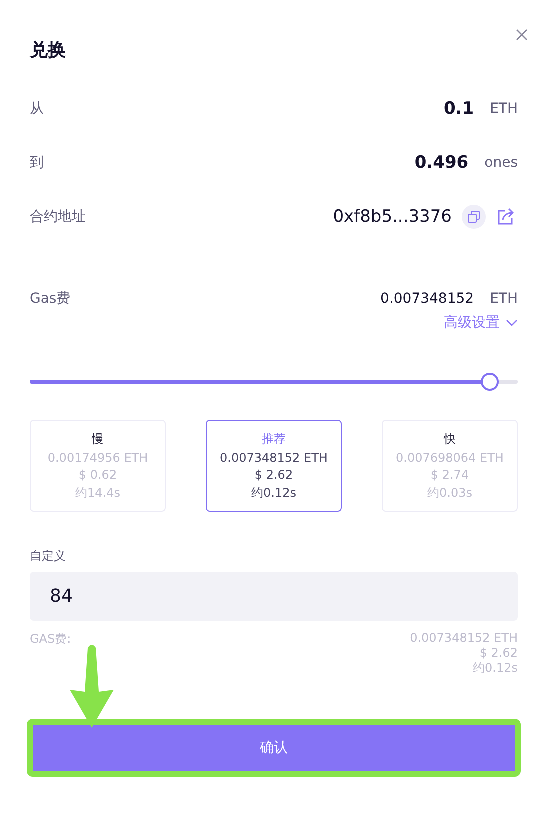 The image size is (549, 831). Describe the element at coordinates (48, 556) in the screenshot. I see `field-label: 自定义` at that location.